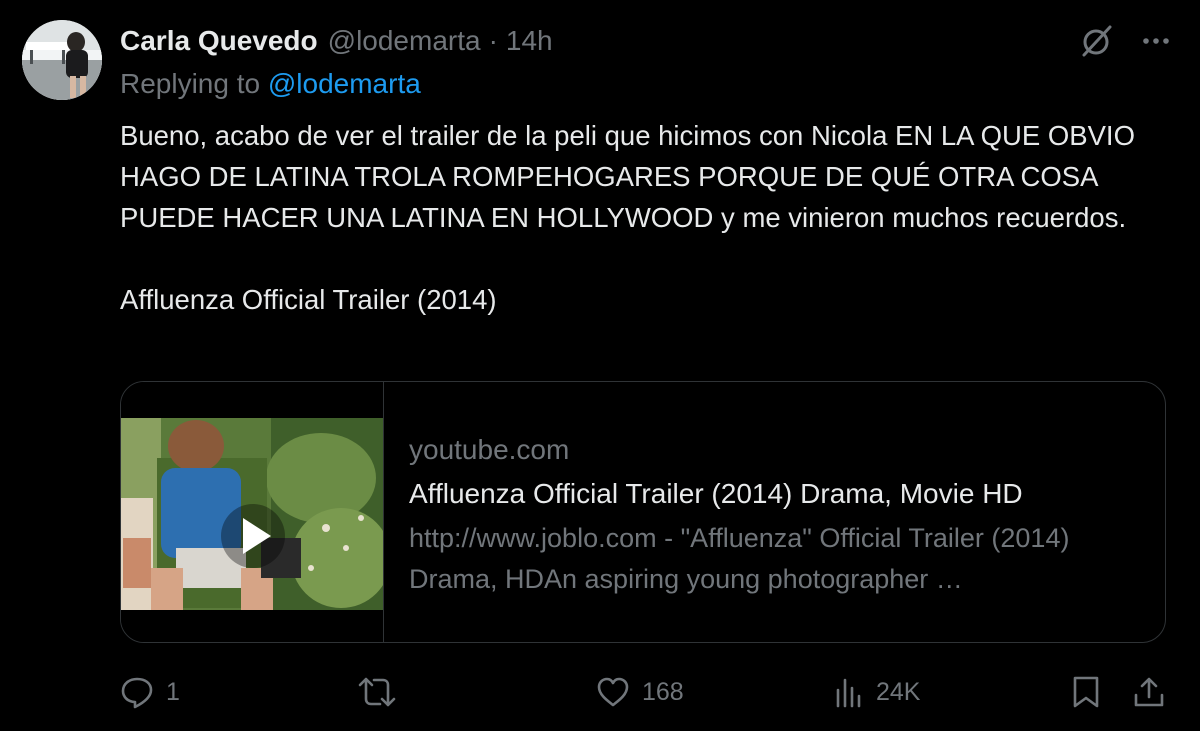  I want to click on play-button, so click(253, 536).